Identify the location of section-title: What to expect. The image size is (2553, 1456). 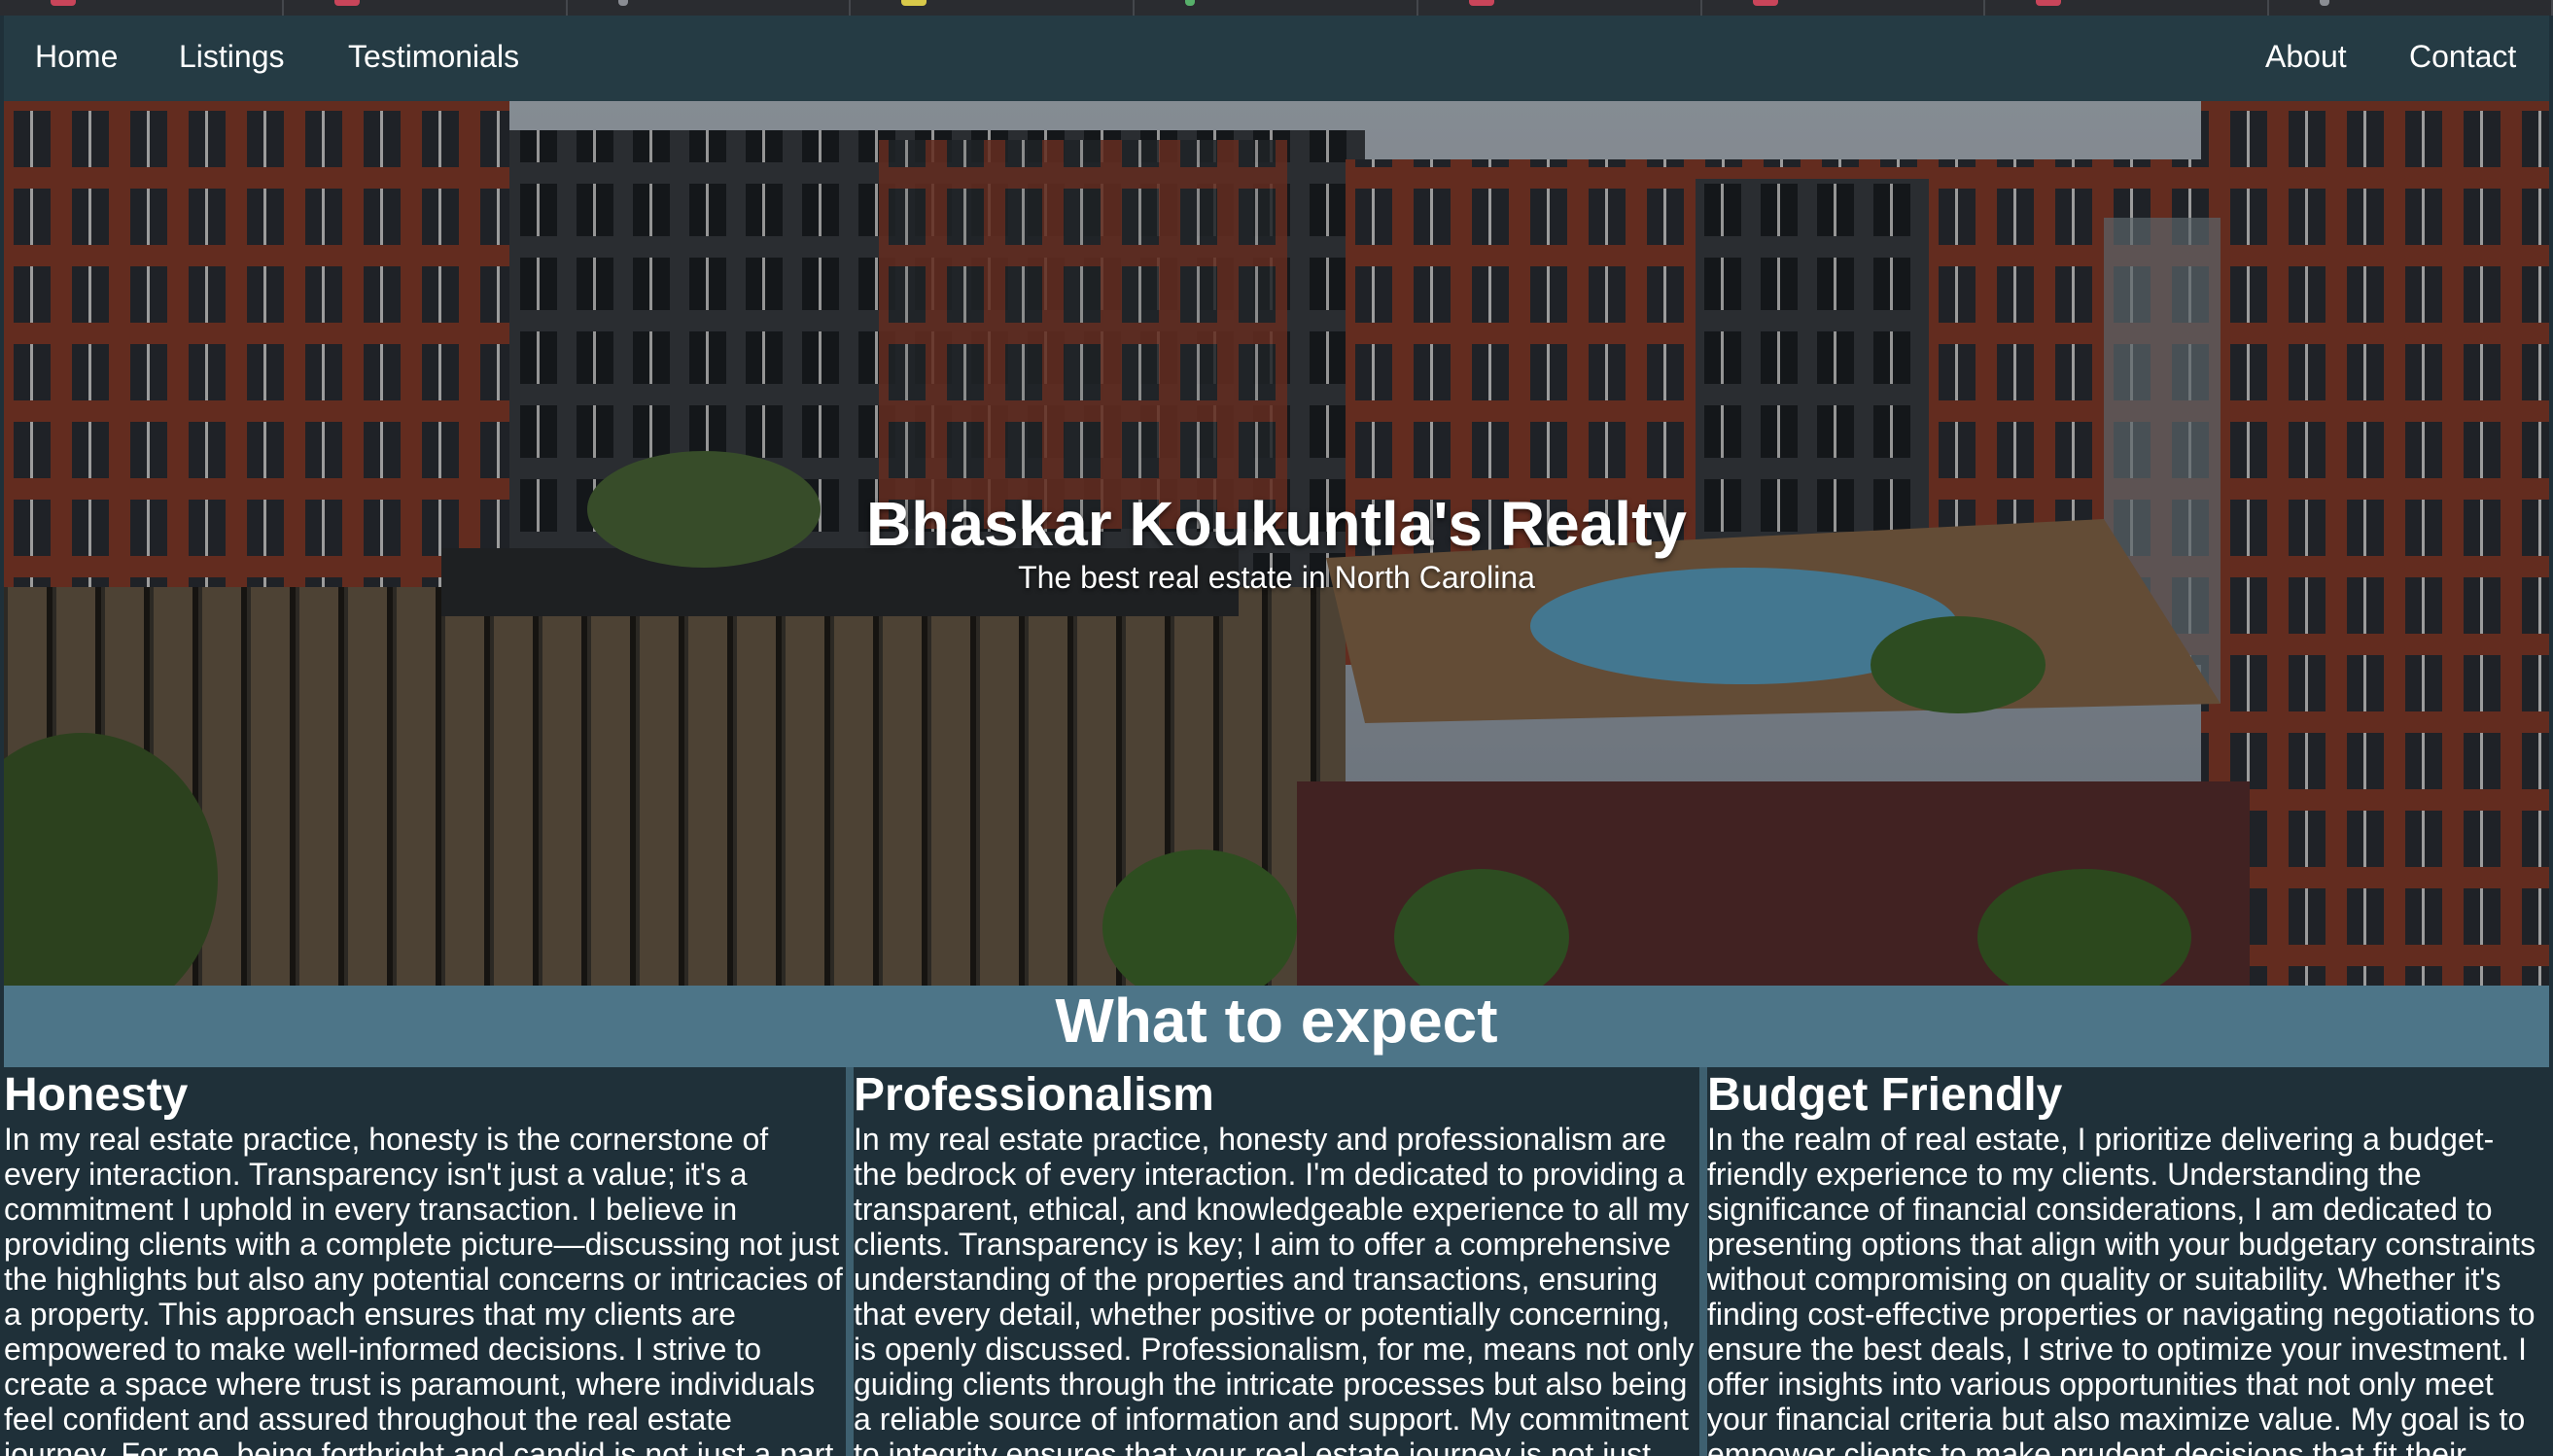
(1276, 1021).